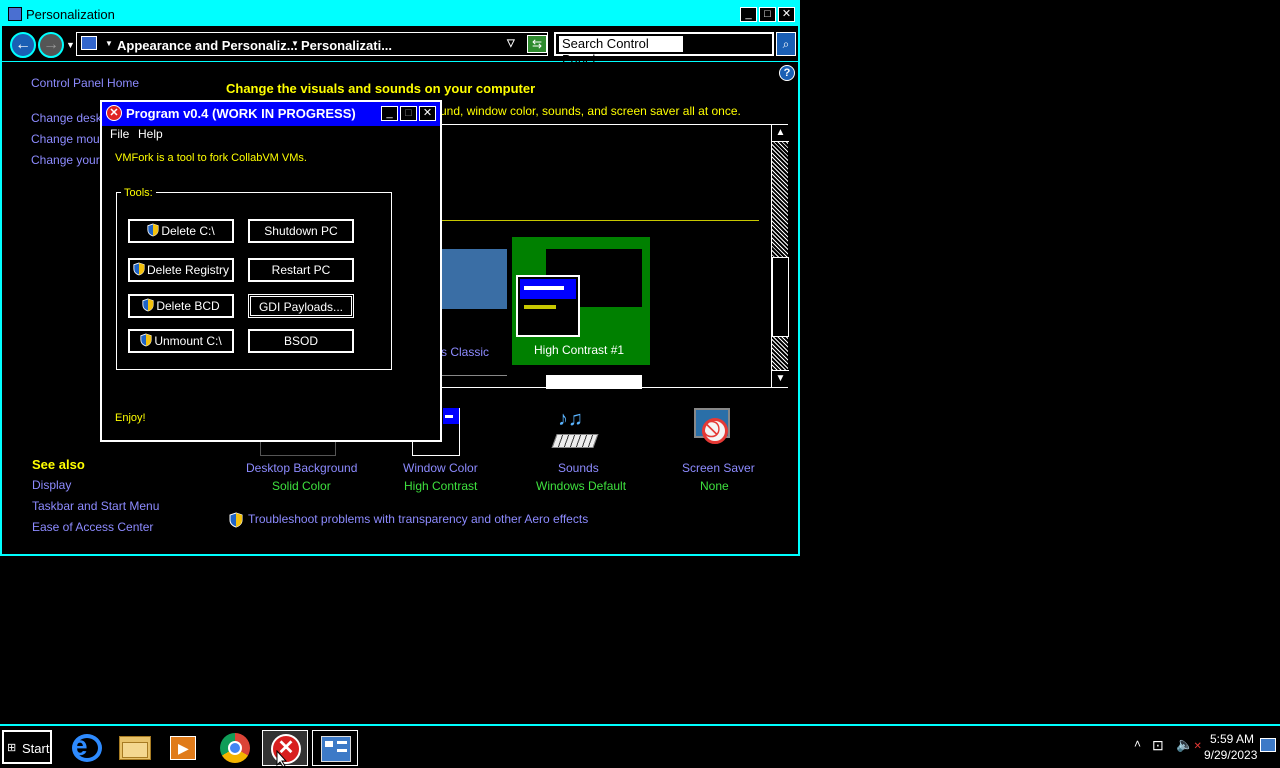 This screenshot has width=1280, height=768. I want to click on history-dropdown-icon: ▼, so click(70, 45).